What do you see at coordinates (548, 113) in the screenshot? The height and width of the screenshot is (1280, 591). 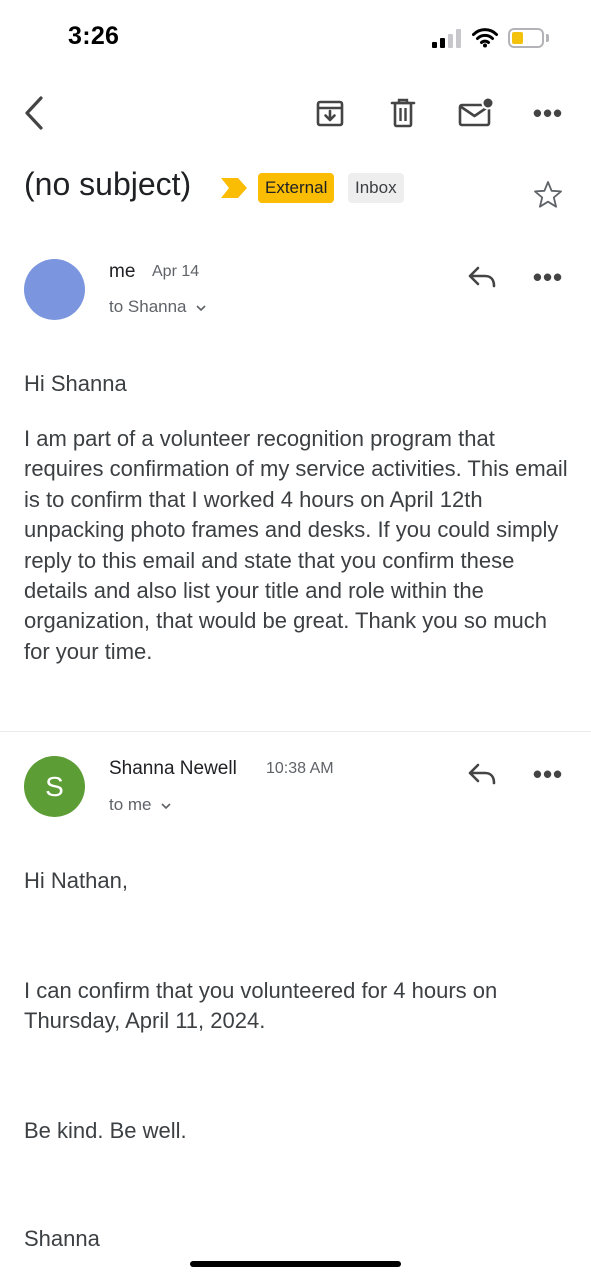 I see `more-options-icon: •••` at bounding box center [548, 113].